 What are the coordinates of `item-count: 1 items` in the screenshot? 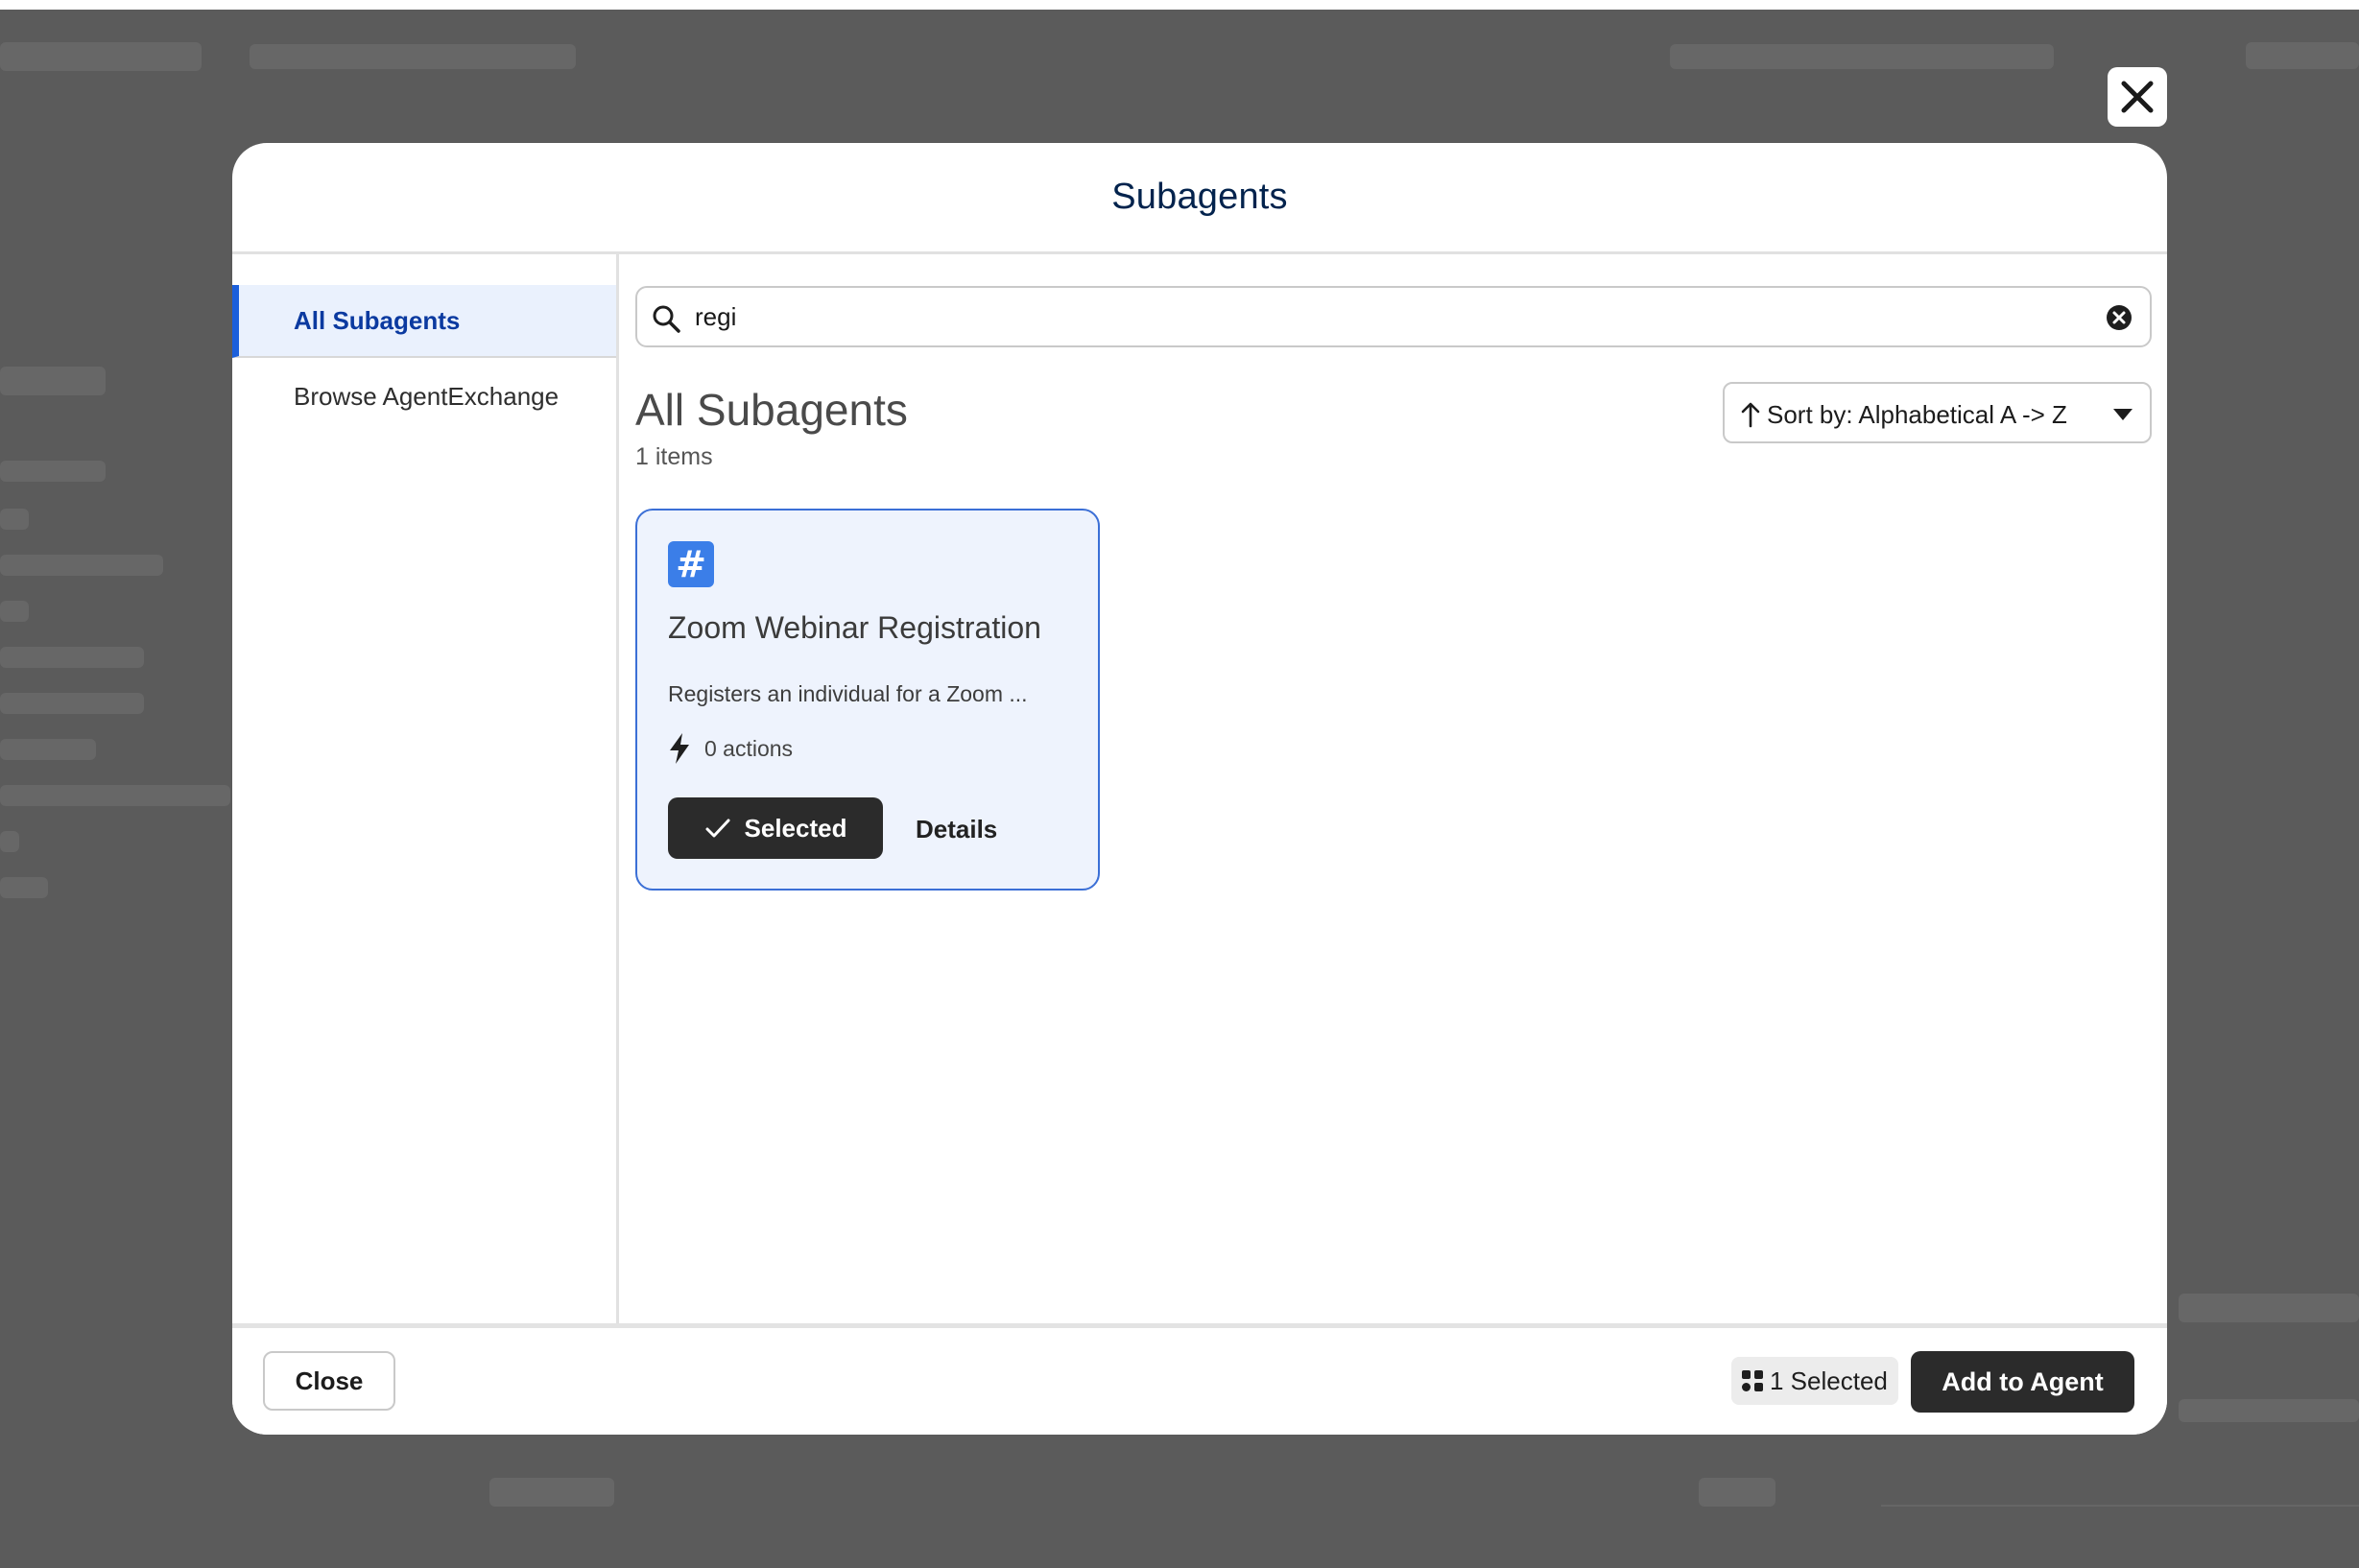 It's located at (674, 456).